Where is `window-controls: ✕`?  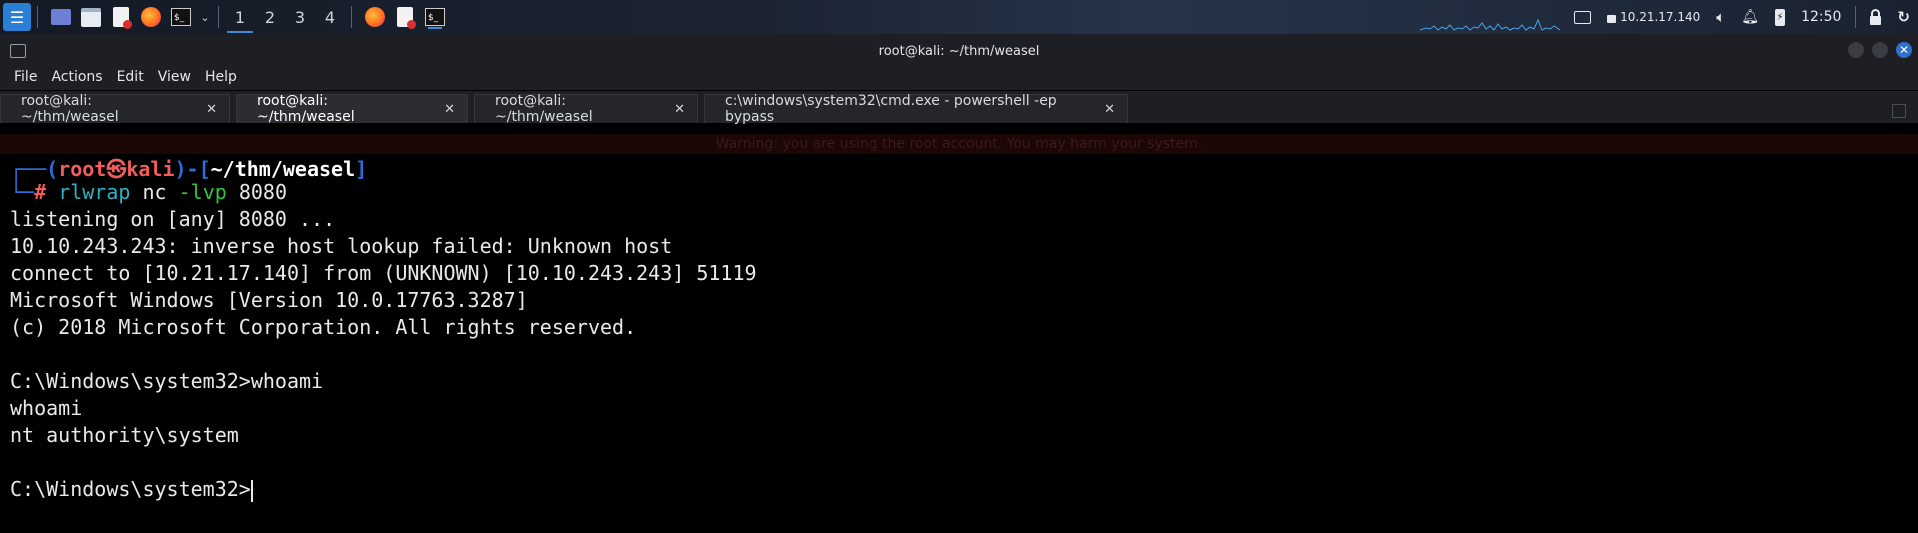 window-controls: ✕ is located at coordinates (1876, 50).